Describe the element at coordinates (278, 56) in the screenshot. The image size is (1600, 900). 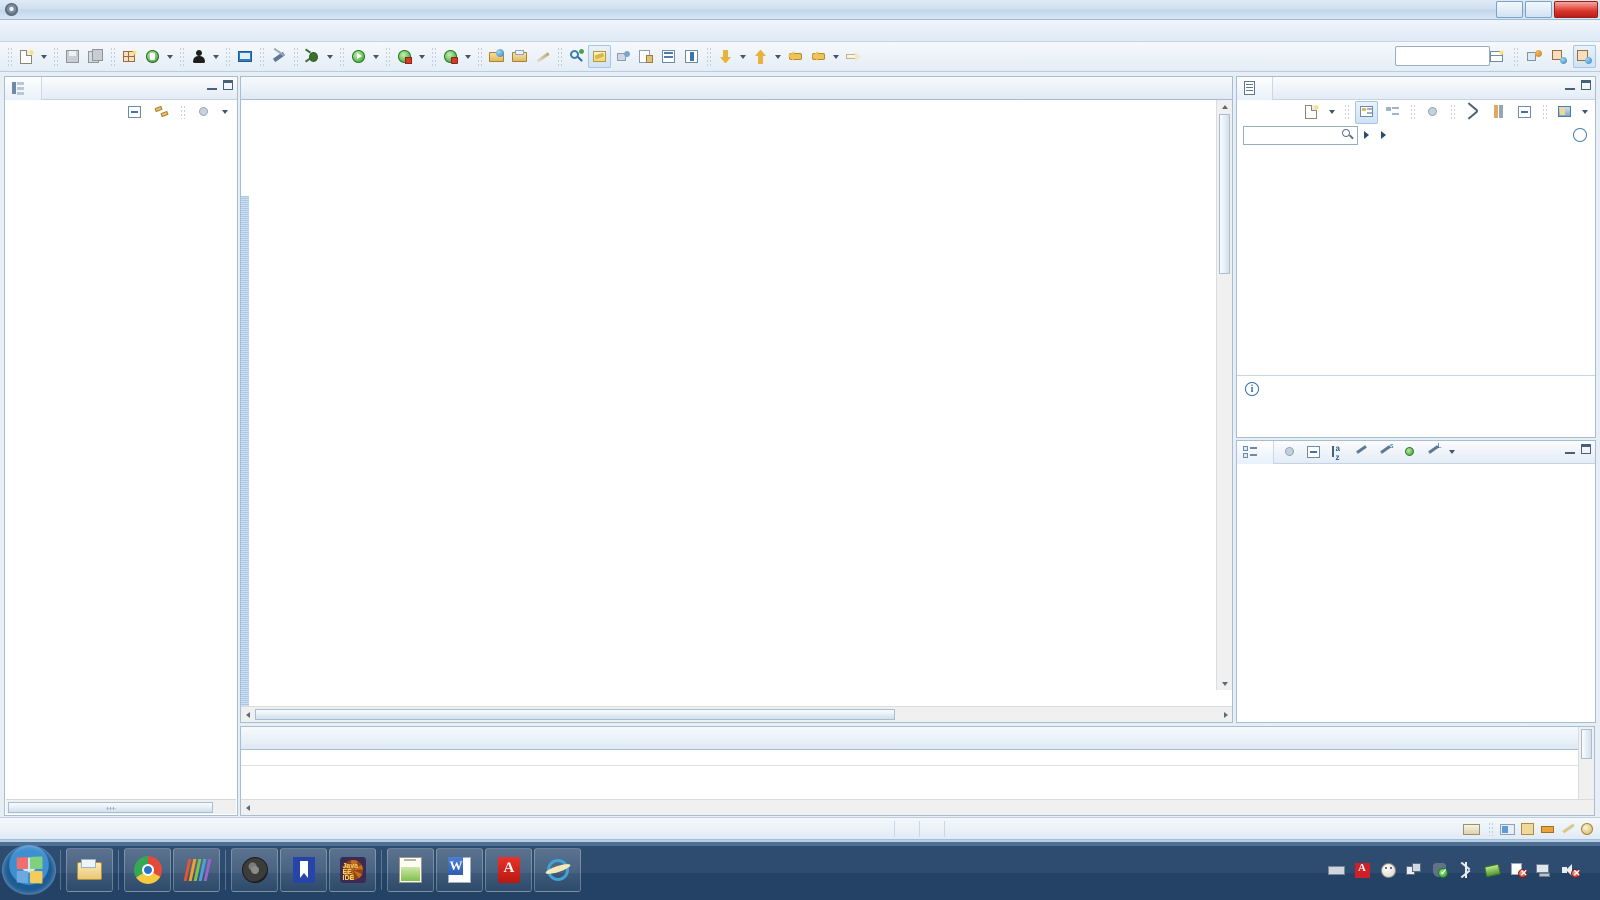
I see `skip-breakpoints-icon` at that location.